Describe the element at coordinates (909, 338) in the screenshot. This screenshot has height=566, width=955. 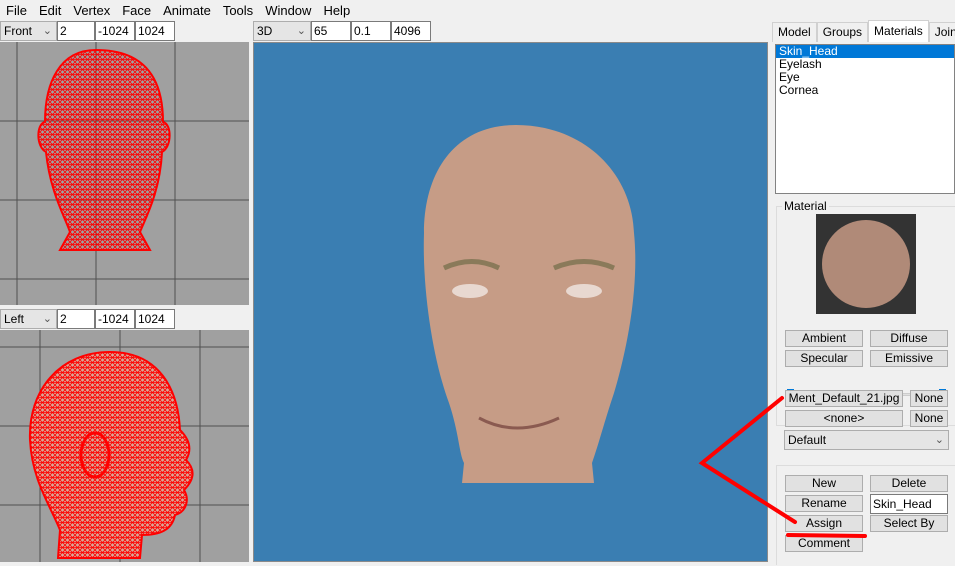
I see `diffuse-button: Diffuse` at that location.